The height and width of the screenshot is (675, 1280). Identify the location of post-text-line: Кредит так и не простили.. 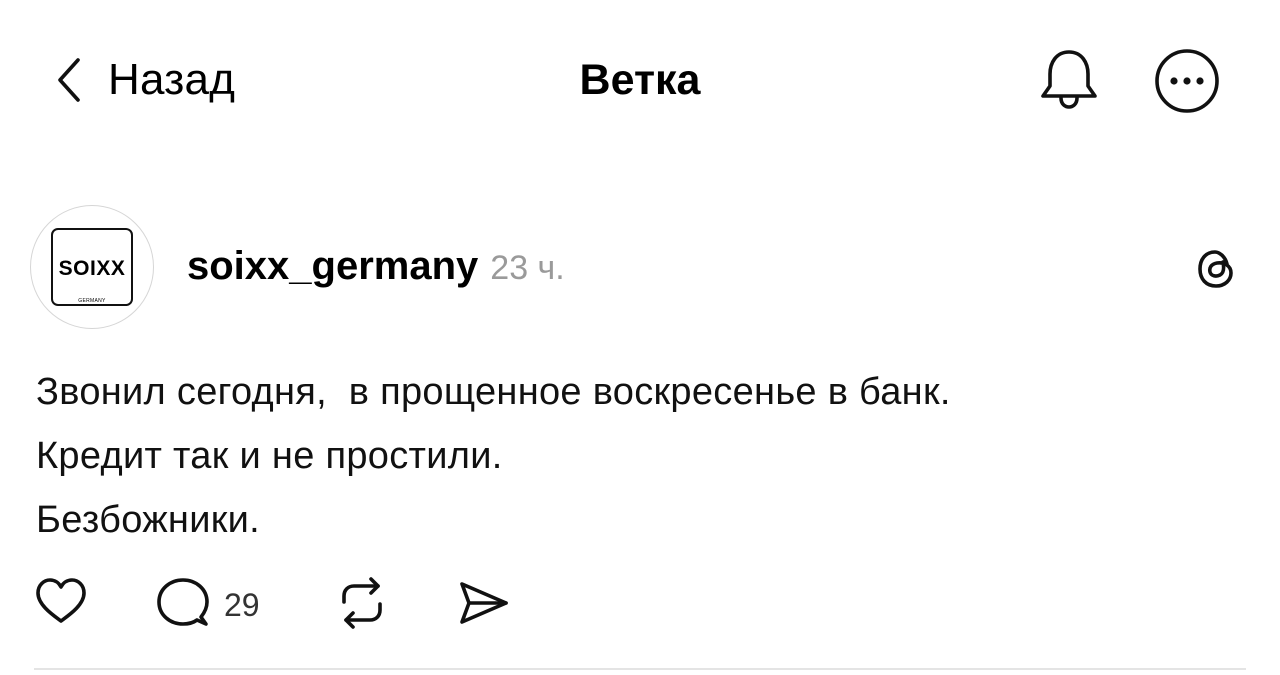
(269, 456).